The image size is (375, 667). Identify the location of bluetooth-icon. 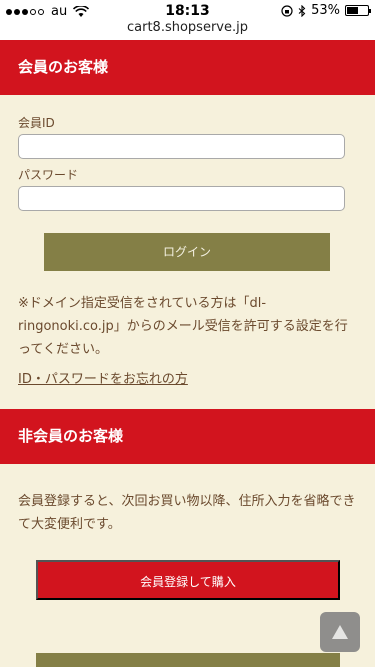
(302, 10).